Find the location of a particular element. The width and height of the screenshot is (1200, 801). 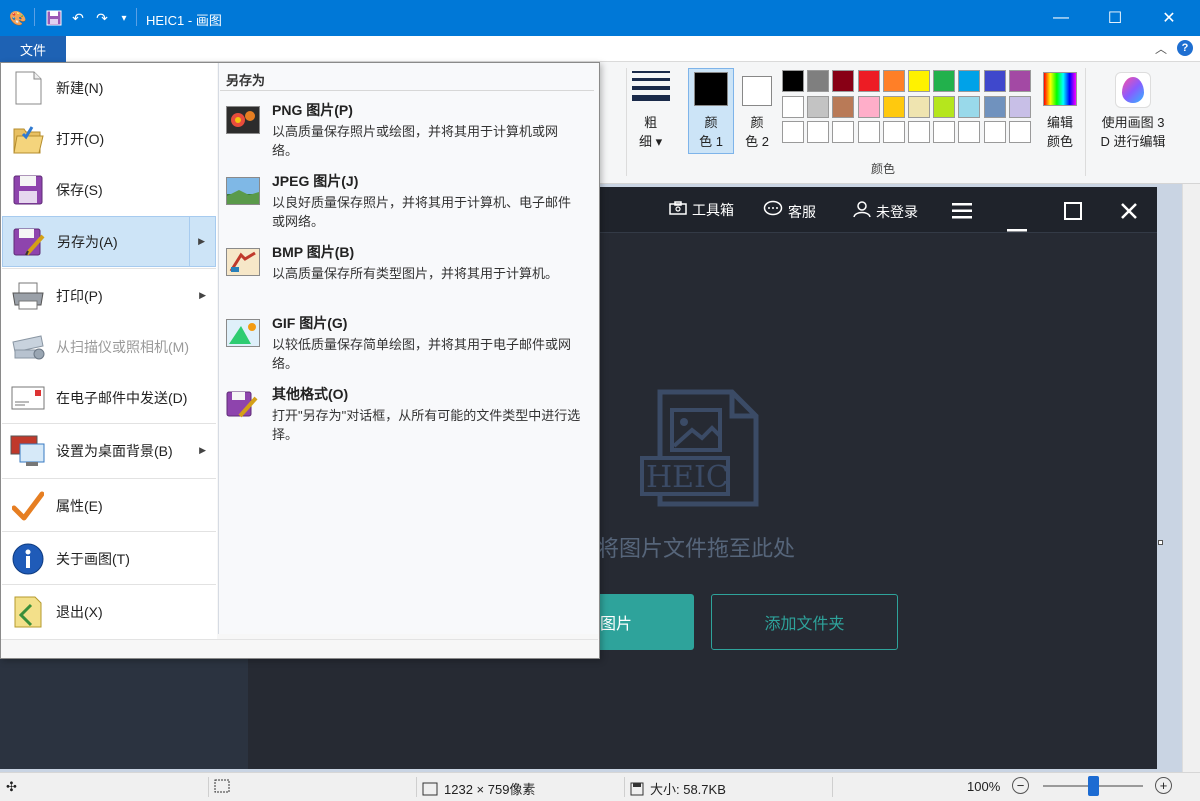

paint3d-icon is located at coordinates (1133, 90).